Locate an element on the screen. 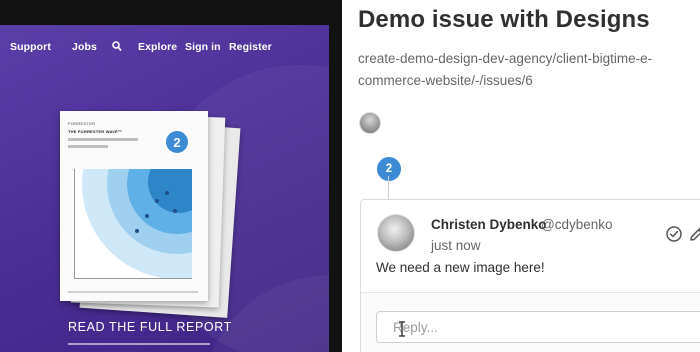 The height and width of the screenshot is (352, 700). report-footer-line is located at coordinates (133, 292).